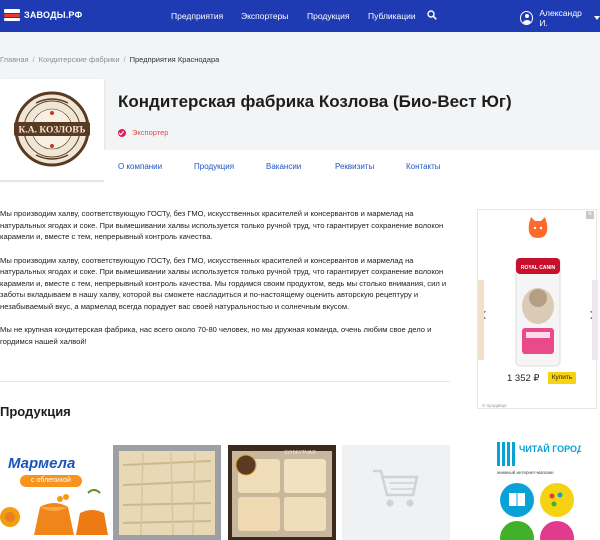  Describe the element at coordinates (35, 411) in the screenshot. I see `products-heading: Продукция` at that location.